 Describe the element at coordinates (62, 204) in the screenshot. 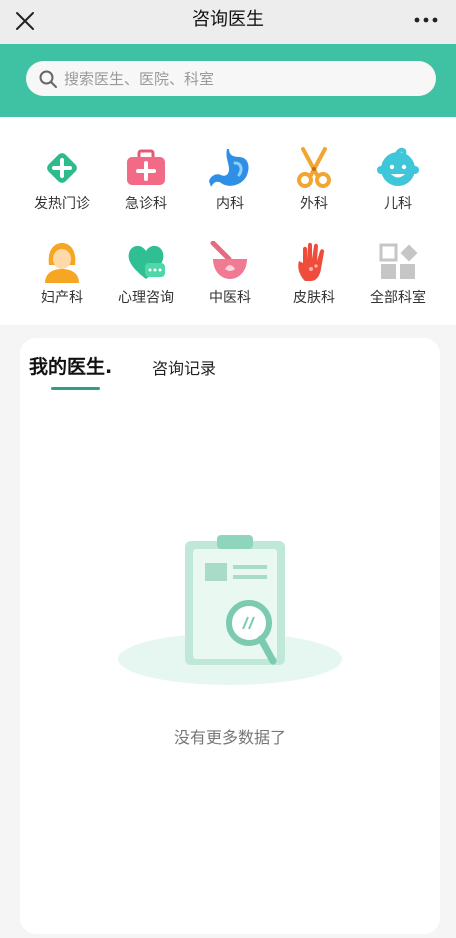

I see `dept-label: 发热门诊` at that location.